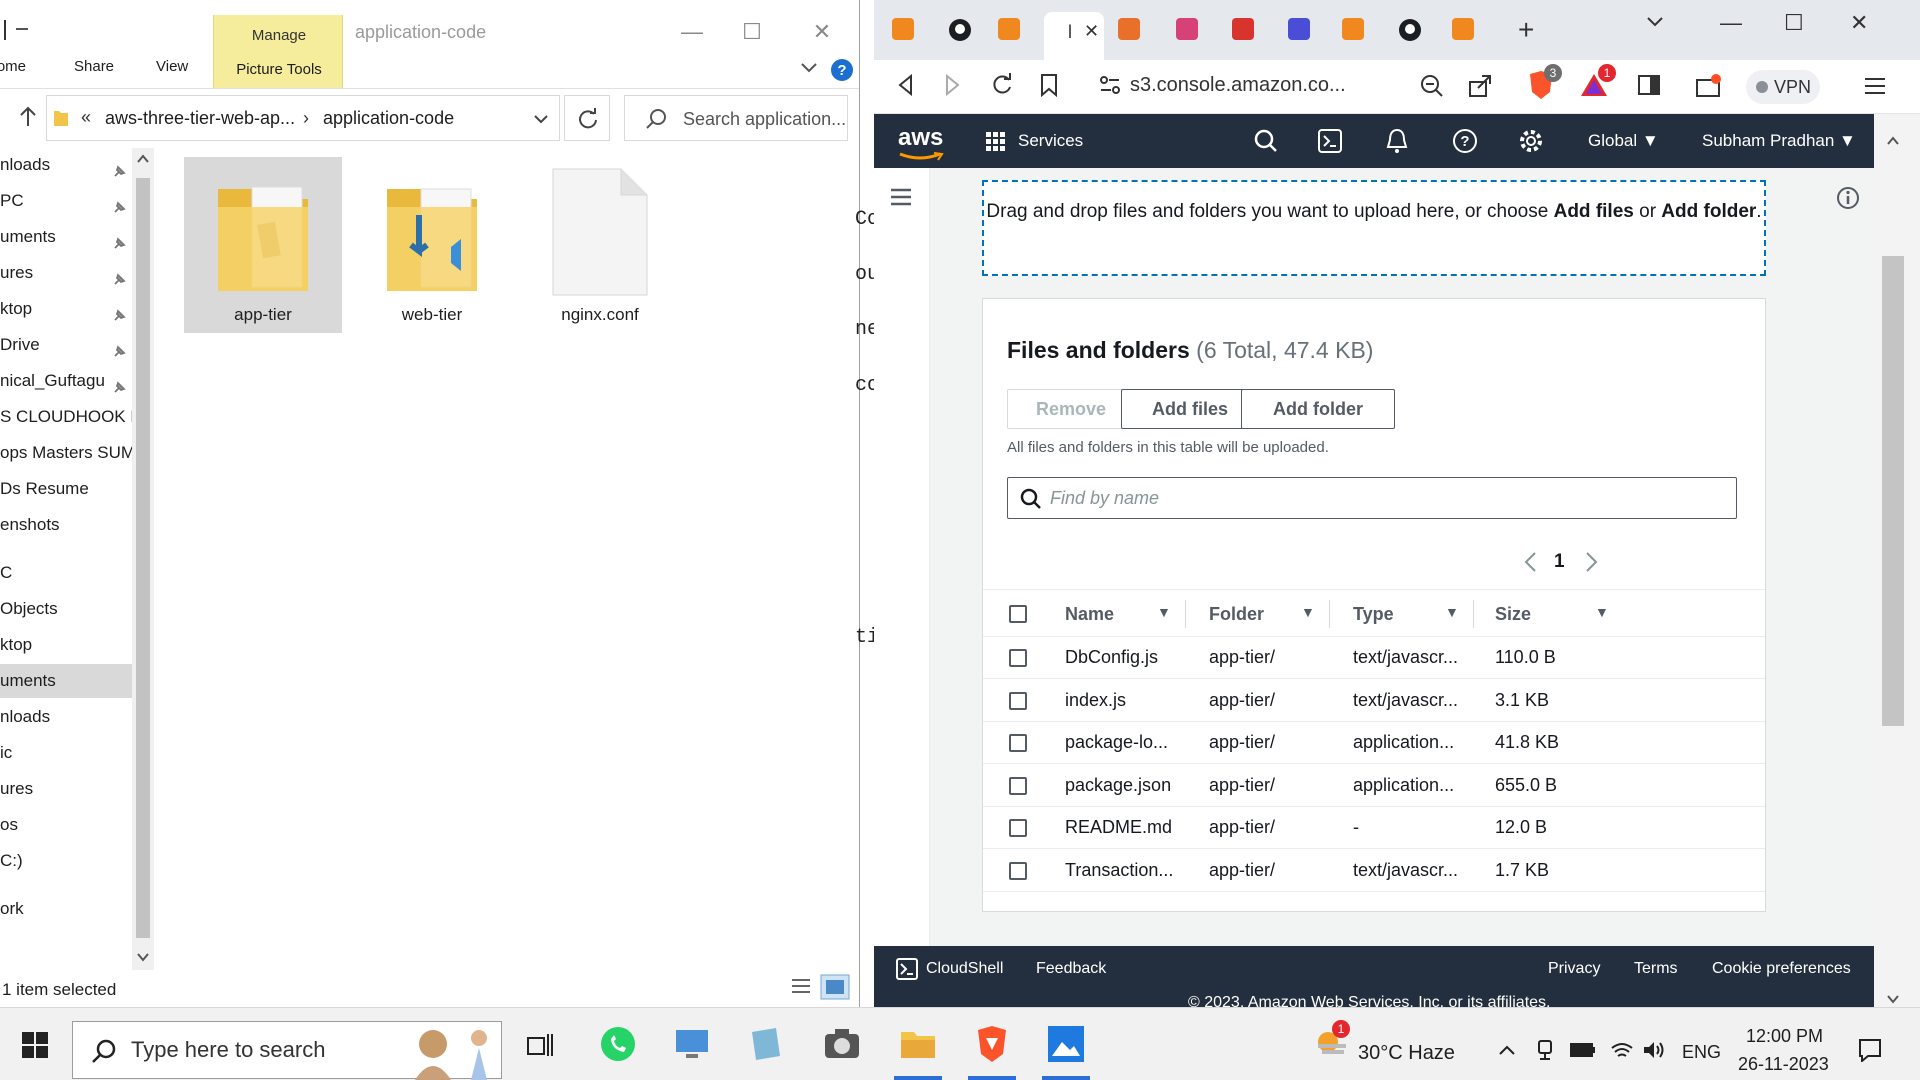 The height and width of the screenshot is (1080, 1920). I want to click on tab-view: View, so click(172, 66).